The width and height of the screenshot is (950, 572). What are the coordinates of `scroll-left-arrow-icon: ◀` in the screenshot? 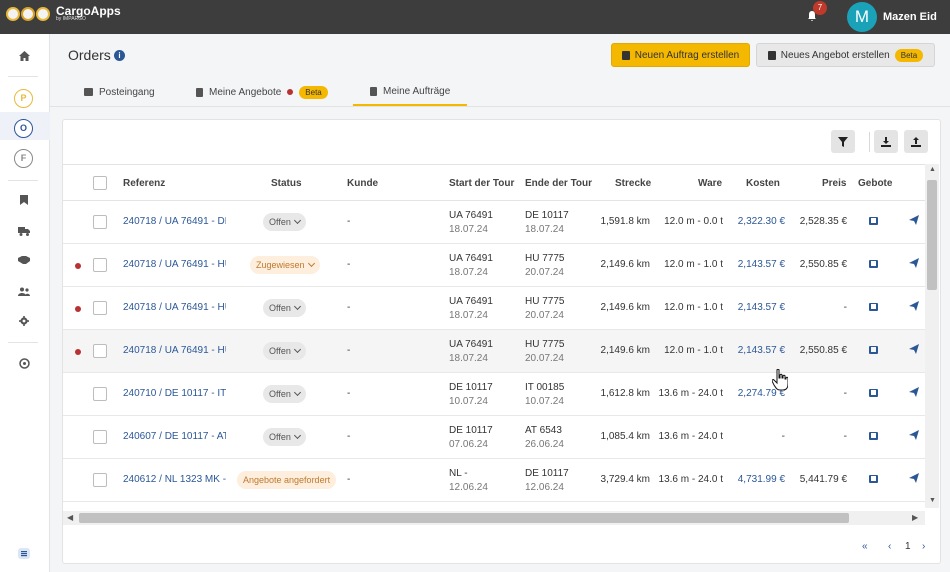 It's located at (70, 517).